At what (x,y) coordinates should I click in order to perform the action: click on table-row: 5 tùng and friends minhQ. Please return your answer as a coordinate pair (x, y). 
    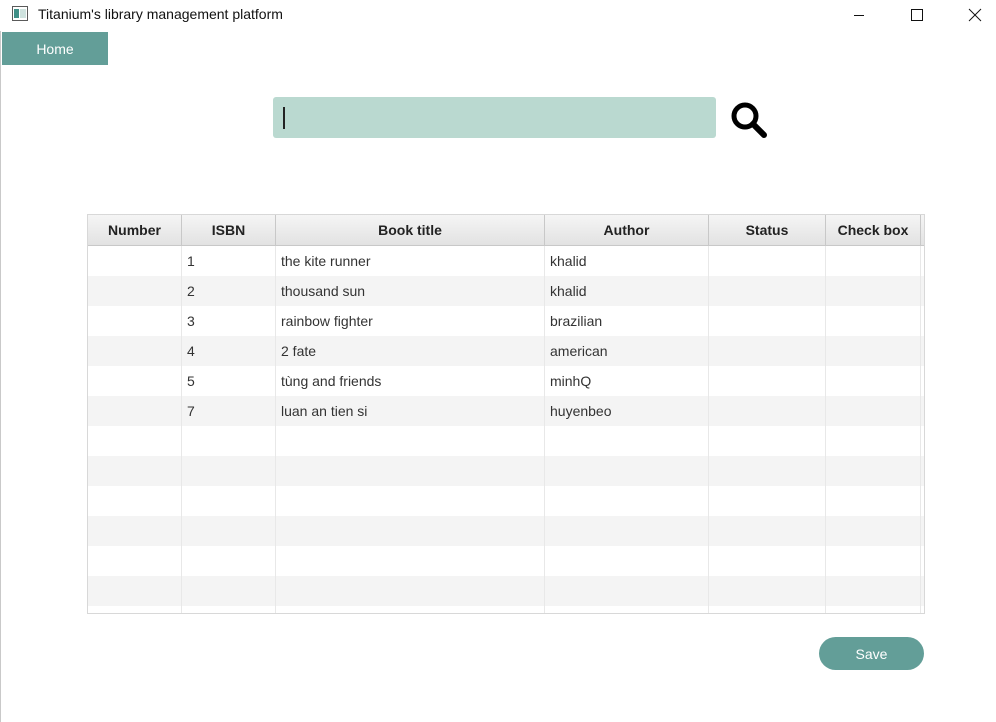
    Looking at the image, I should click on (506, 381).